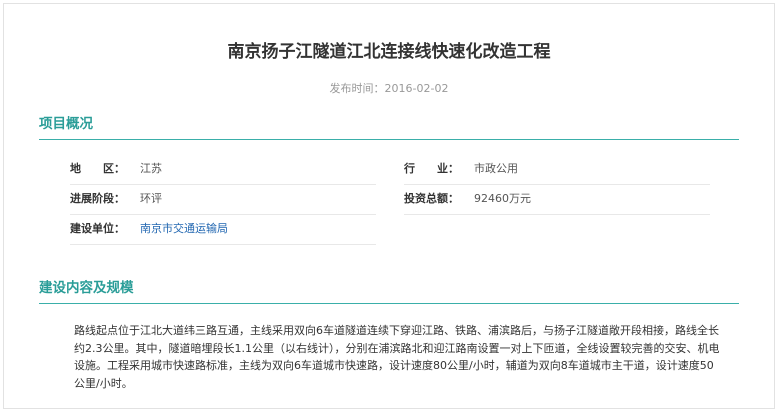  I want to click on info-label: 进展阶段：, so click(97, 198).